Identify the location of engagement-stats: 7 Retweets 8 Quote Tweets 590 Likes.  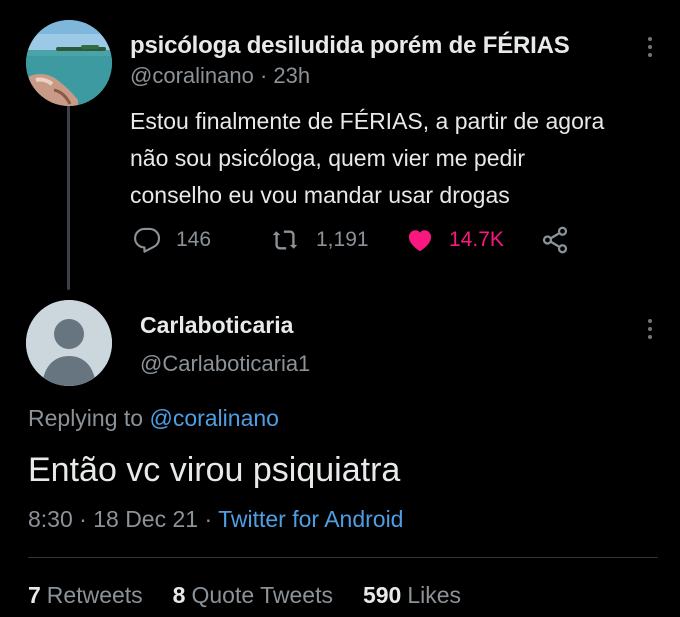
(244, 595).